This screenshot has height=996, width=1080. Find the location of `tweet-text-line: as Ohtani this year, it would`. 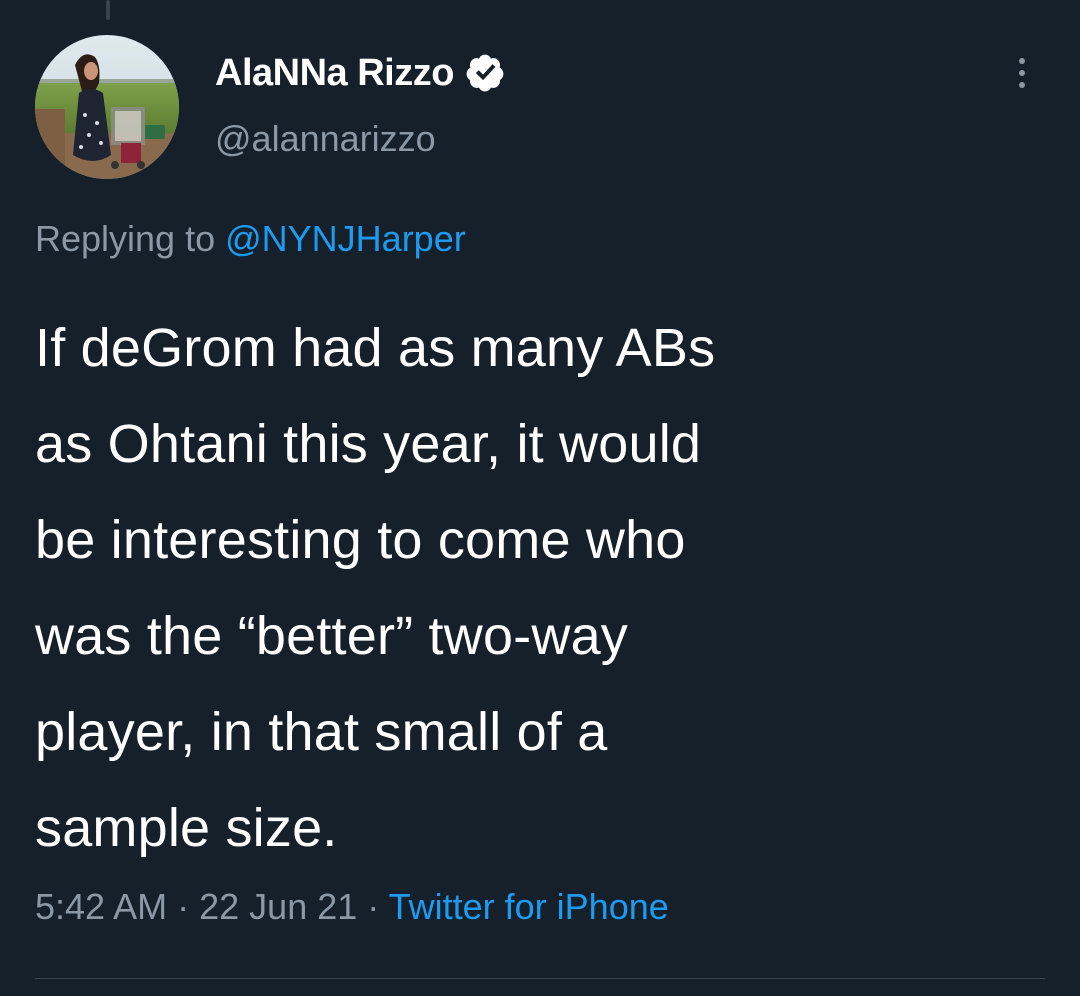

tweet-text-line: as Ohtani this year, it would is located at coordinates (368, 444).